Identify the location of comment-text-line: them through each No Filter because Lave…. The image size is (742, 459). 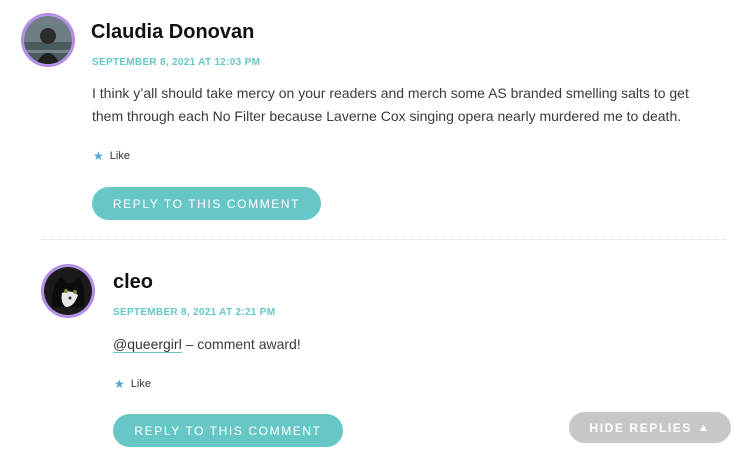
(387, 116).